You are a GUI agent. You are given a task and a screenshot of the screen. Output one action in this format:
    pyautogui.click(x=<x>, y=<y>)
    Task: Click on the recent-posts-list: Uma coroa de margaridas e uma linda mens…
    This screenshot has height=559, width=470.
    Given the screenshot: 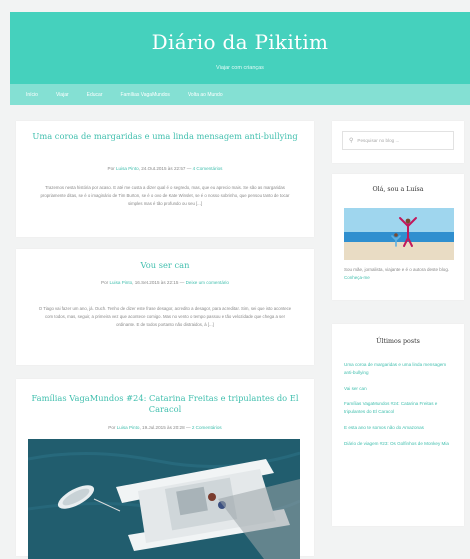 What is the action you would take?
    pyautogui.click(x=400, y=404)
    